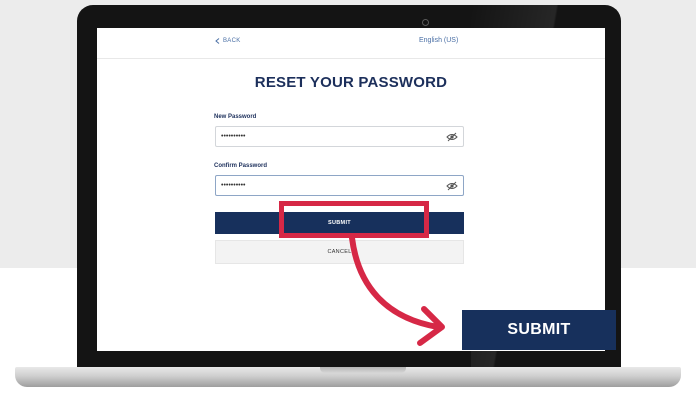  I want to click on submit-callout-button: SUBMIT, so click(539, 330).